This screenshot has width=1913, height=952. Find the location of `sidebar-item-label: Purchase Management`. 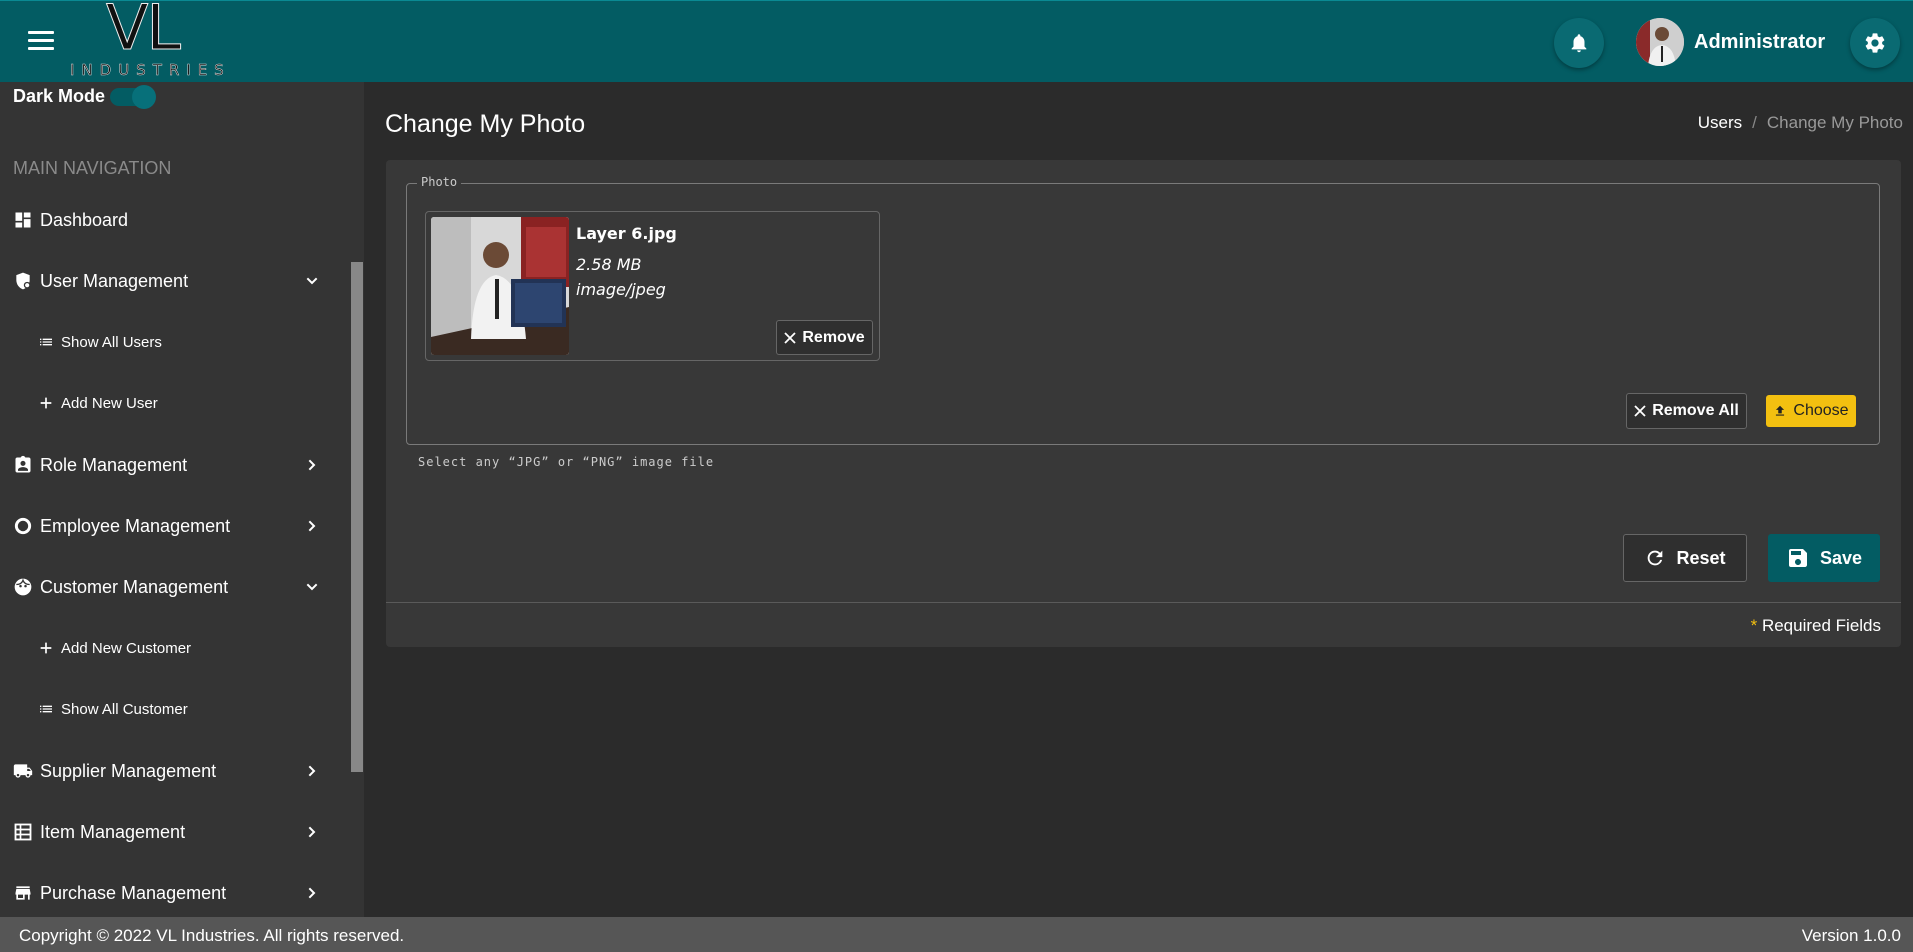

sidebar-item-label: Purchase Management is located at coordinates (133, 892).